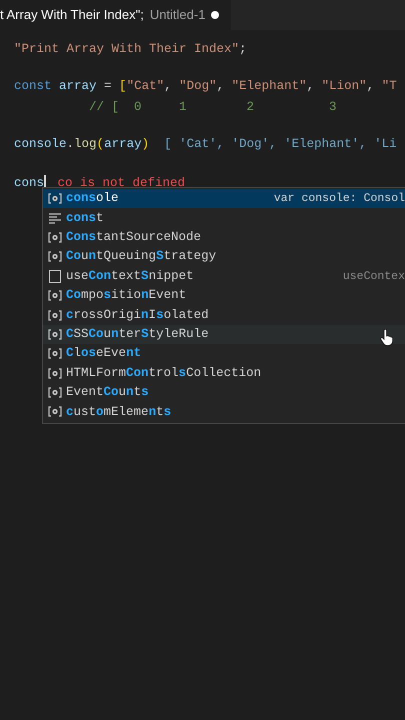 Image resolution: width=405 pixels, height=720 pixels. I want to click on punctuation-token: ;, so click(243, 49).